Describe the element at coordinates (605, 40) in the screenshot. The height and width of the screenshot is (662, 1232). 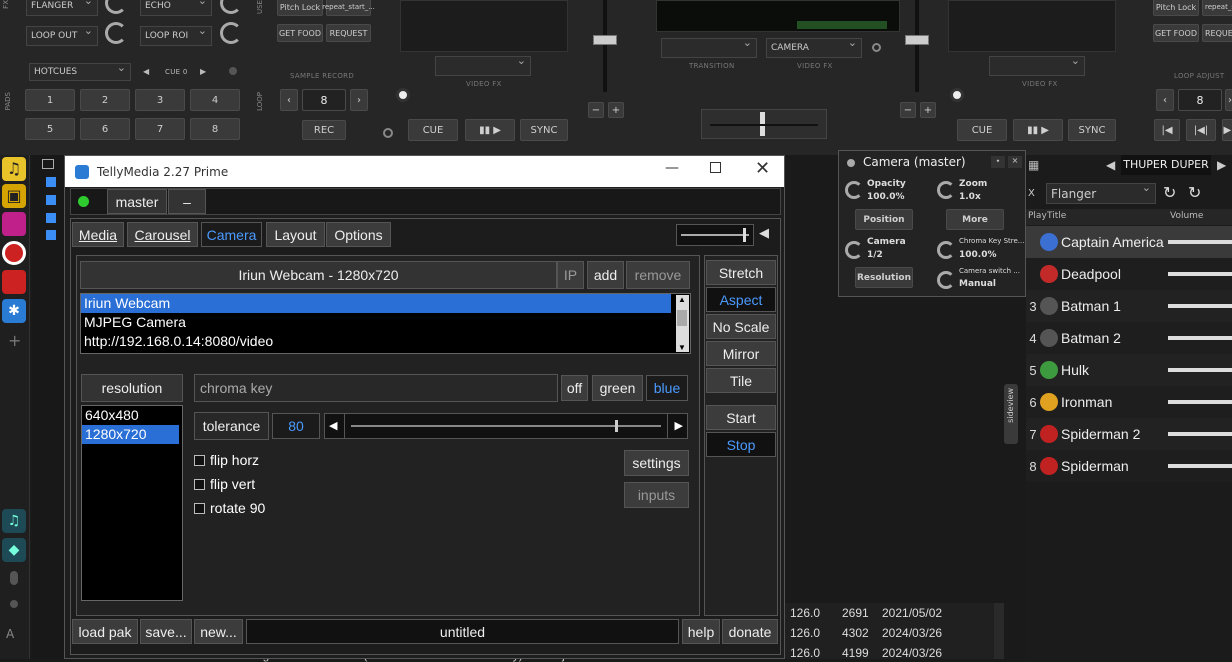
I see `left-pitch-fader` at that location.